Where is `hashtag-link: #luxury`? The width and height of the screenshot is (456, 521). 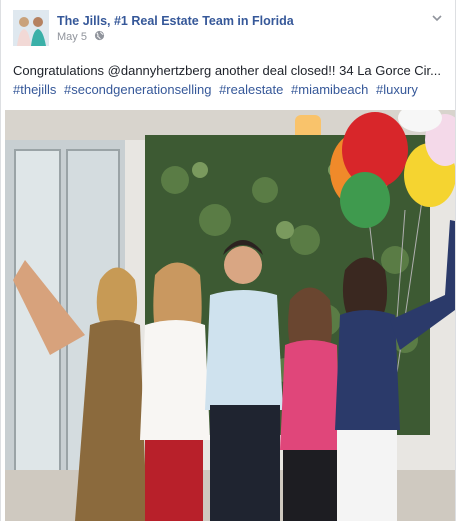
hashtag-link: #luxury is located at coordinates (397, 89).